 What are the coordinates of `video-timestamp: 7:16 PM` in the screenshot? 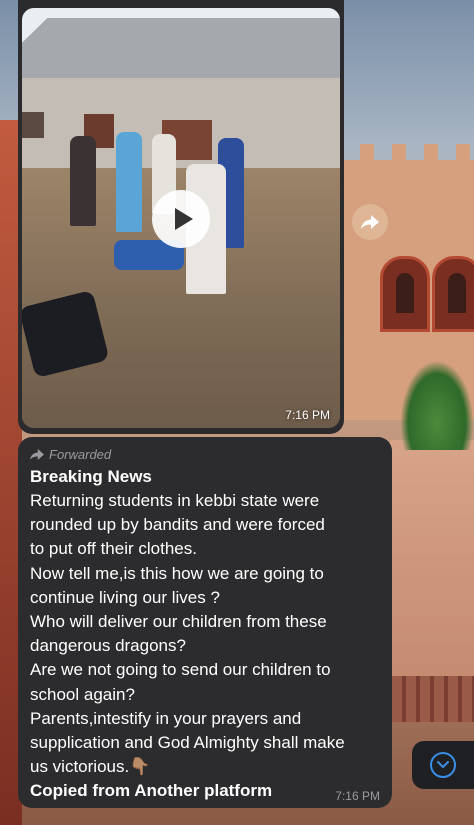 It's located at (307, 415).